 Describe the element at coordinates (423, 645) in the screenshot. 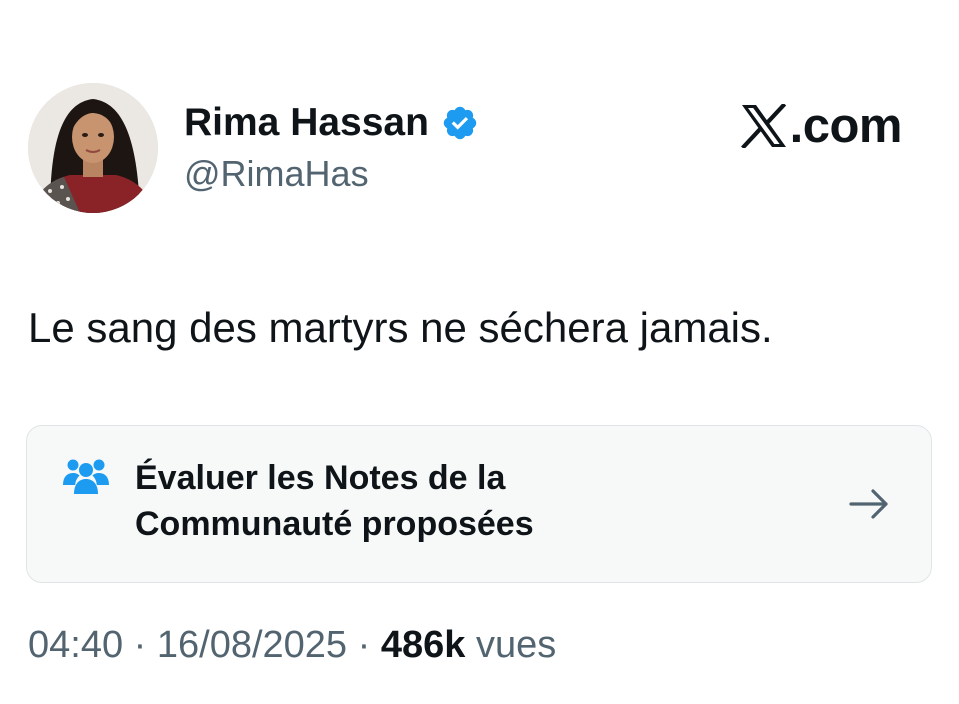

I see `views-count: 486k` at that location.